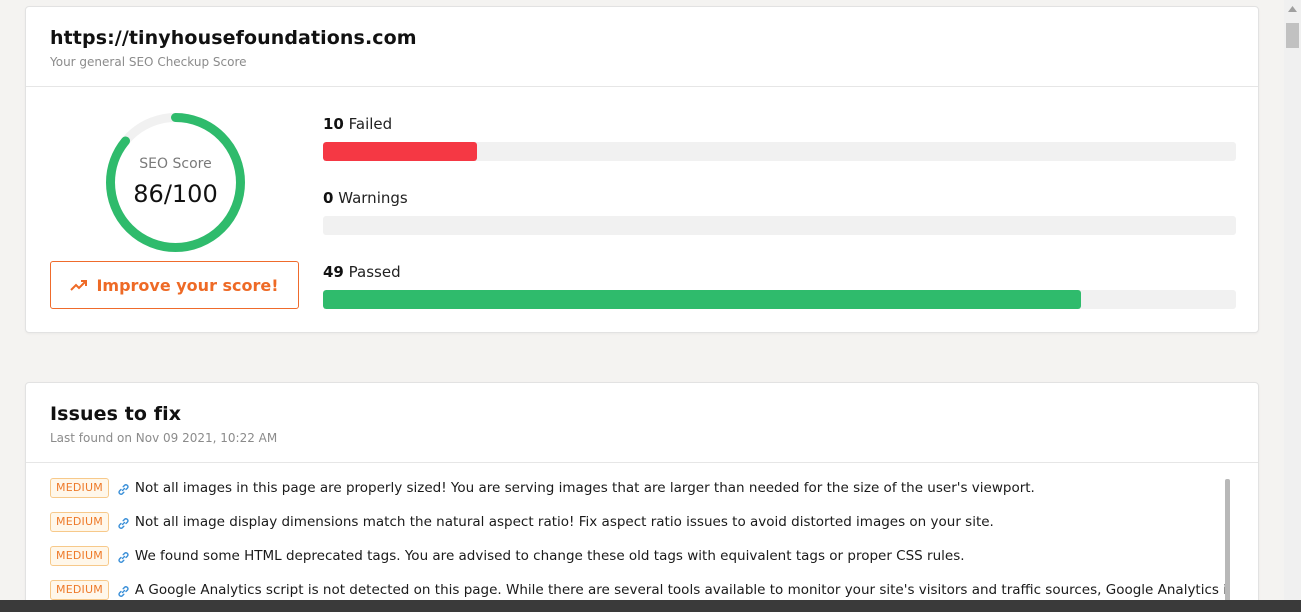  I want to click on metric-warnings-bar, so click(779, 225).